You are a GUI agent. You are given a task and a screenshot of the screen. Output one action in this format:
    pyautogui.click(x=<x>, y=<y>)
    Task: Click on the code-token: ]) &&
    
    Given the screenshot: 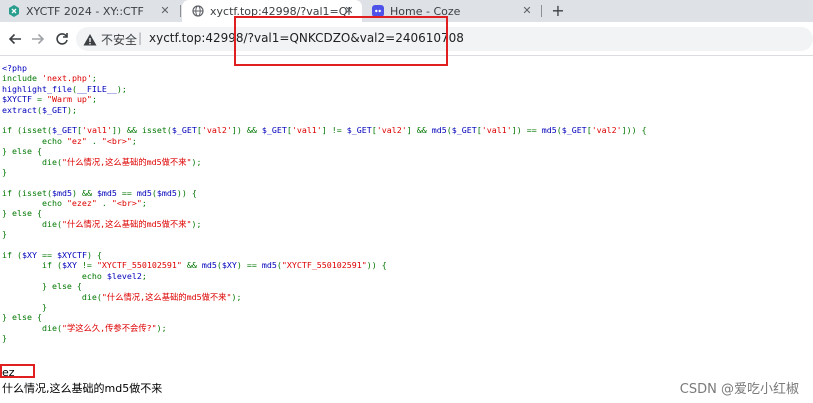 What is the action you would take?
    pyautogui.click(x=246, y=130)
    